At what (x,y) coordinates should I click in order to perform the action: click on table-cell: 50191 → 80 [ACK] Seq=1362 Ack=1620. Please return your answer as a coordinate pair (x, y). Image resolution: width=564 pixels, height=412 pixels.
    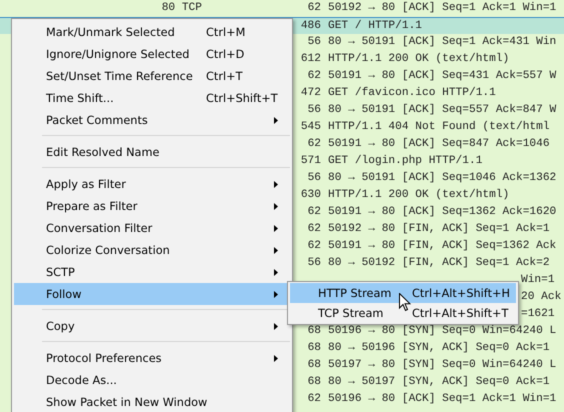
    Looking at the image, I should click on (442, 212).